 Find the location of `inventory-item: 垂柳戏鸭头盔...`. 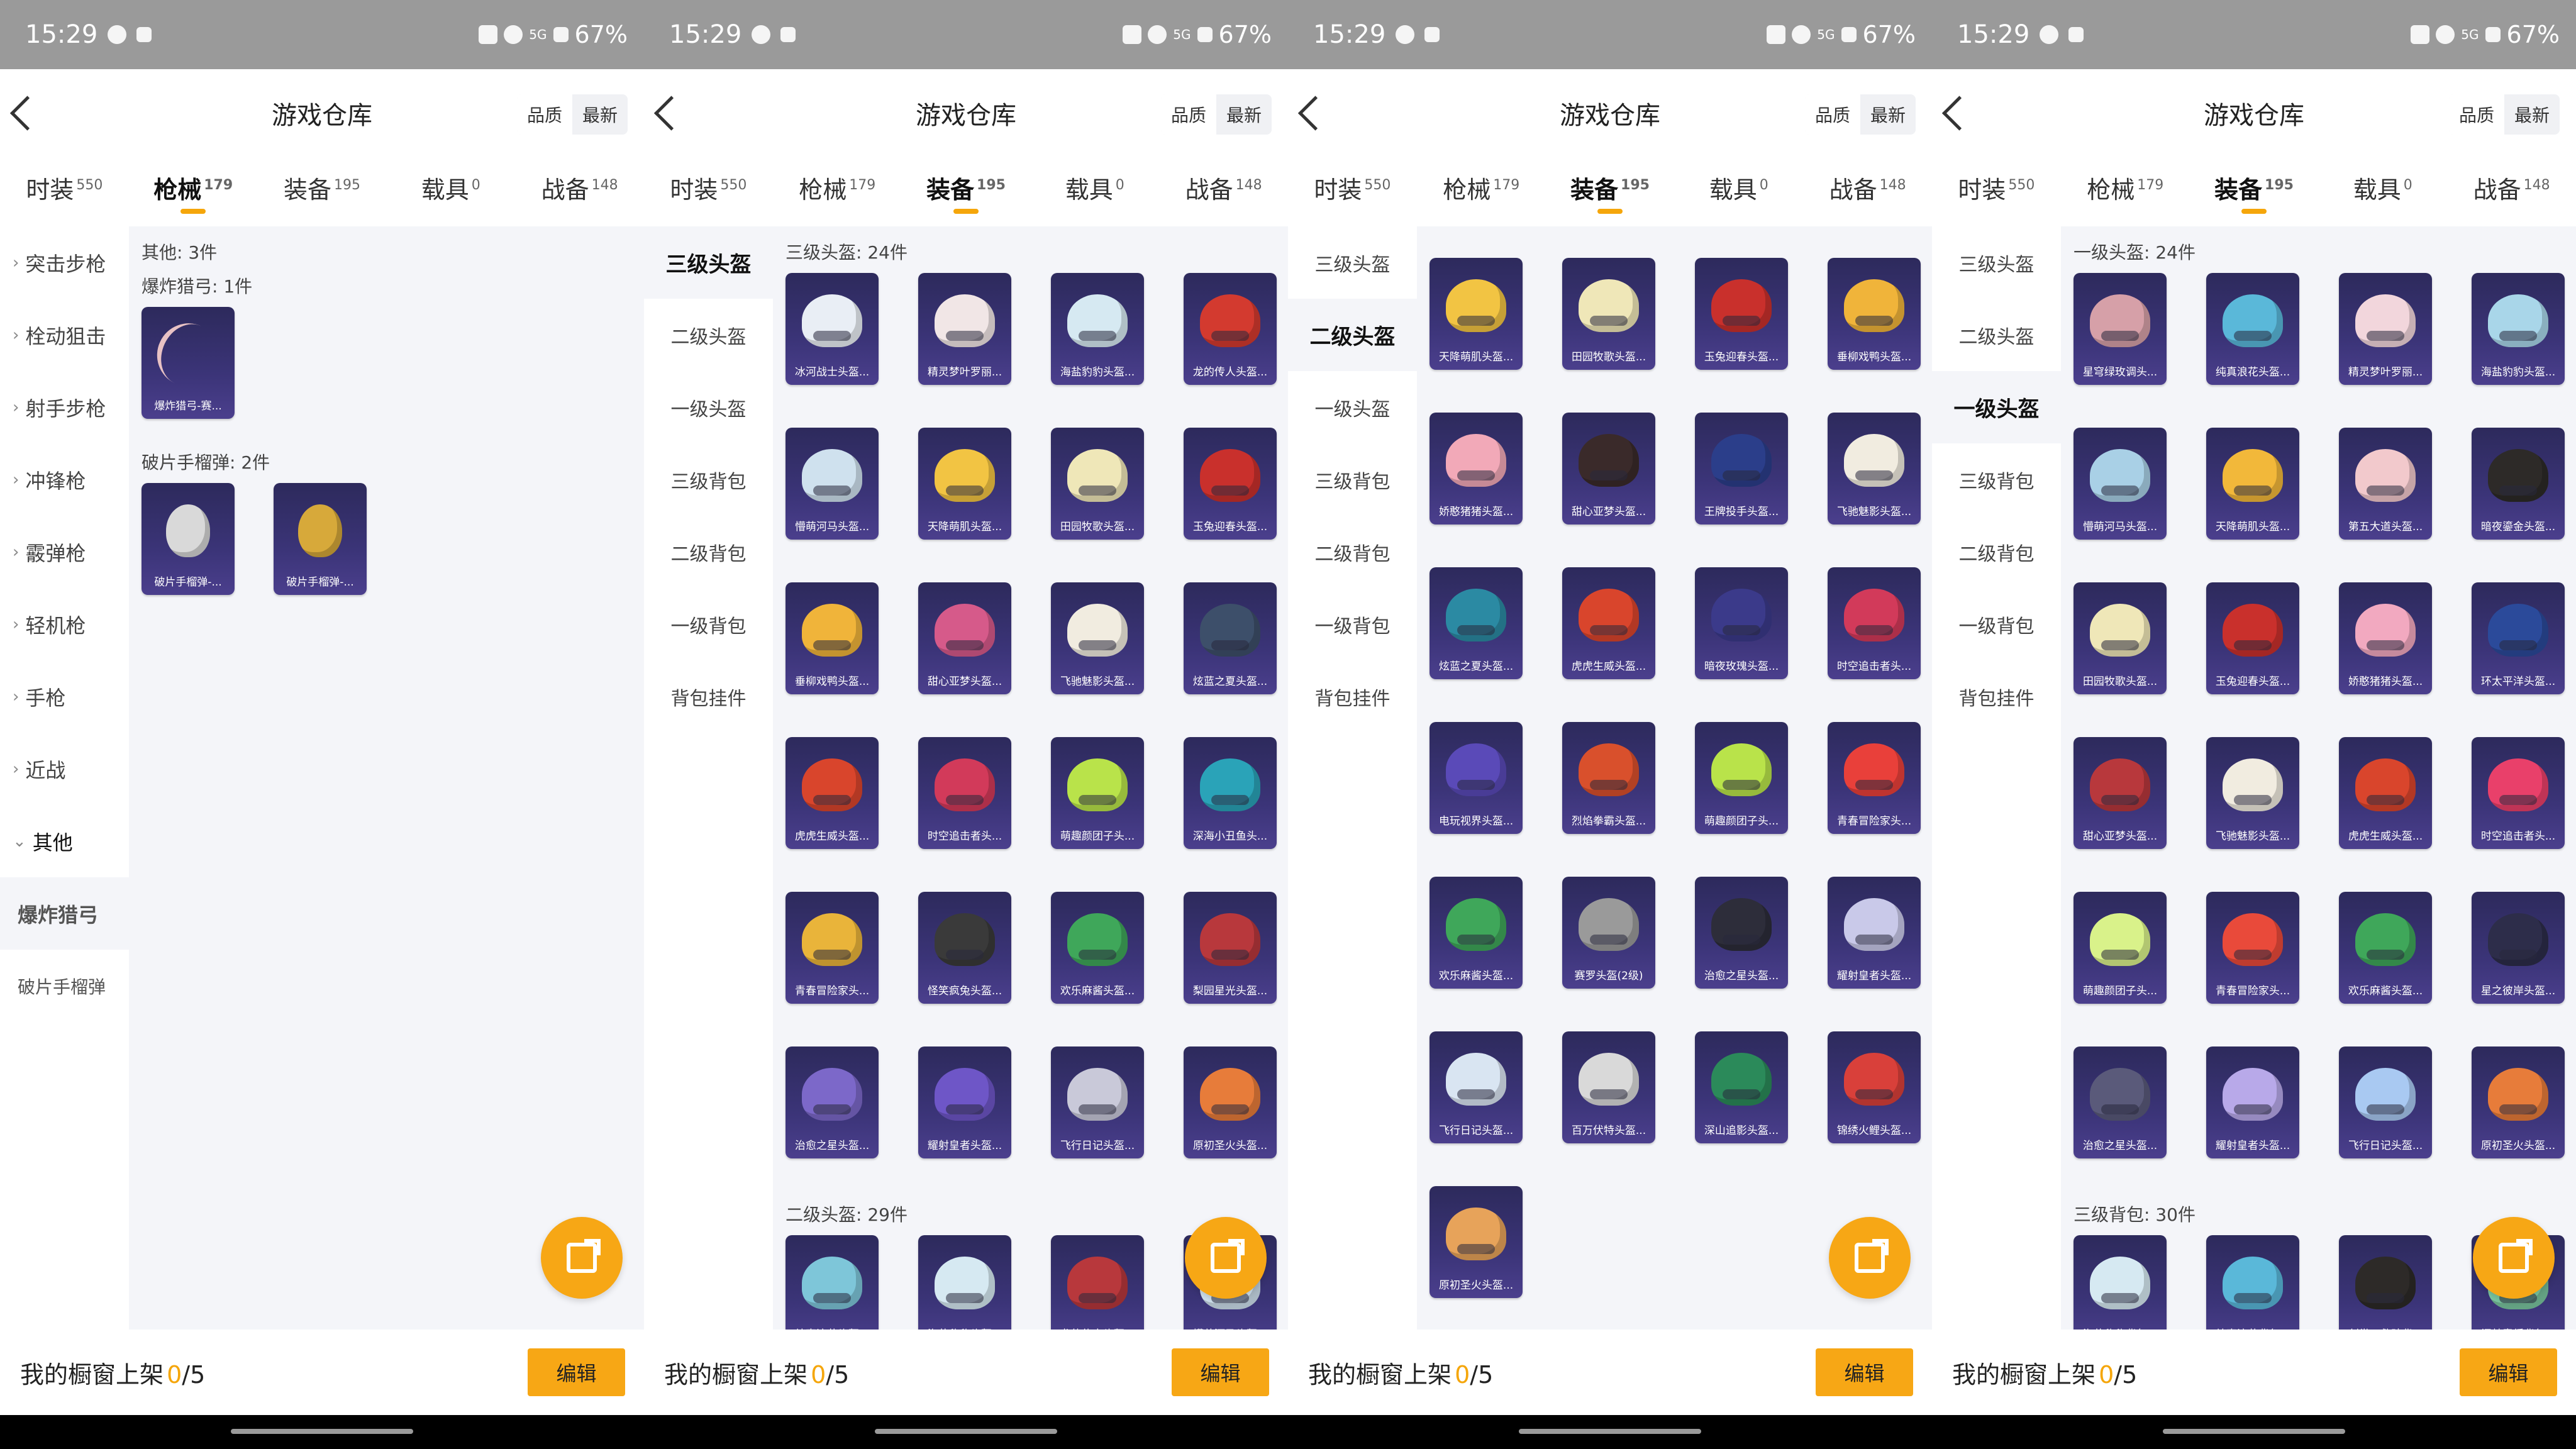

inventory-item: 垂柳戏鸭头盔... is located at coordinates (1874, 314).